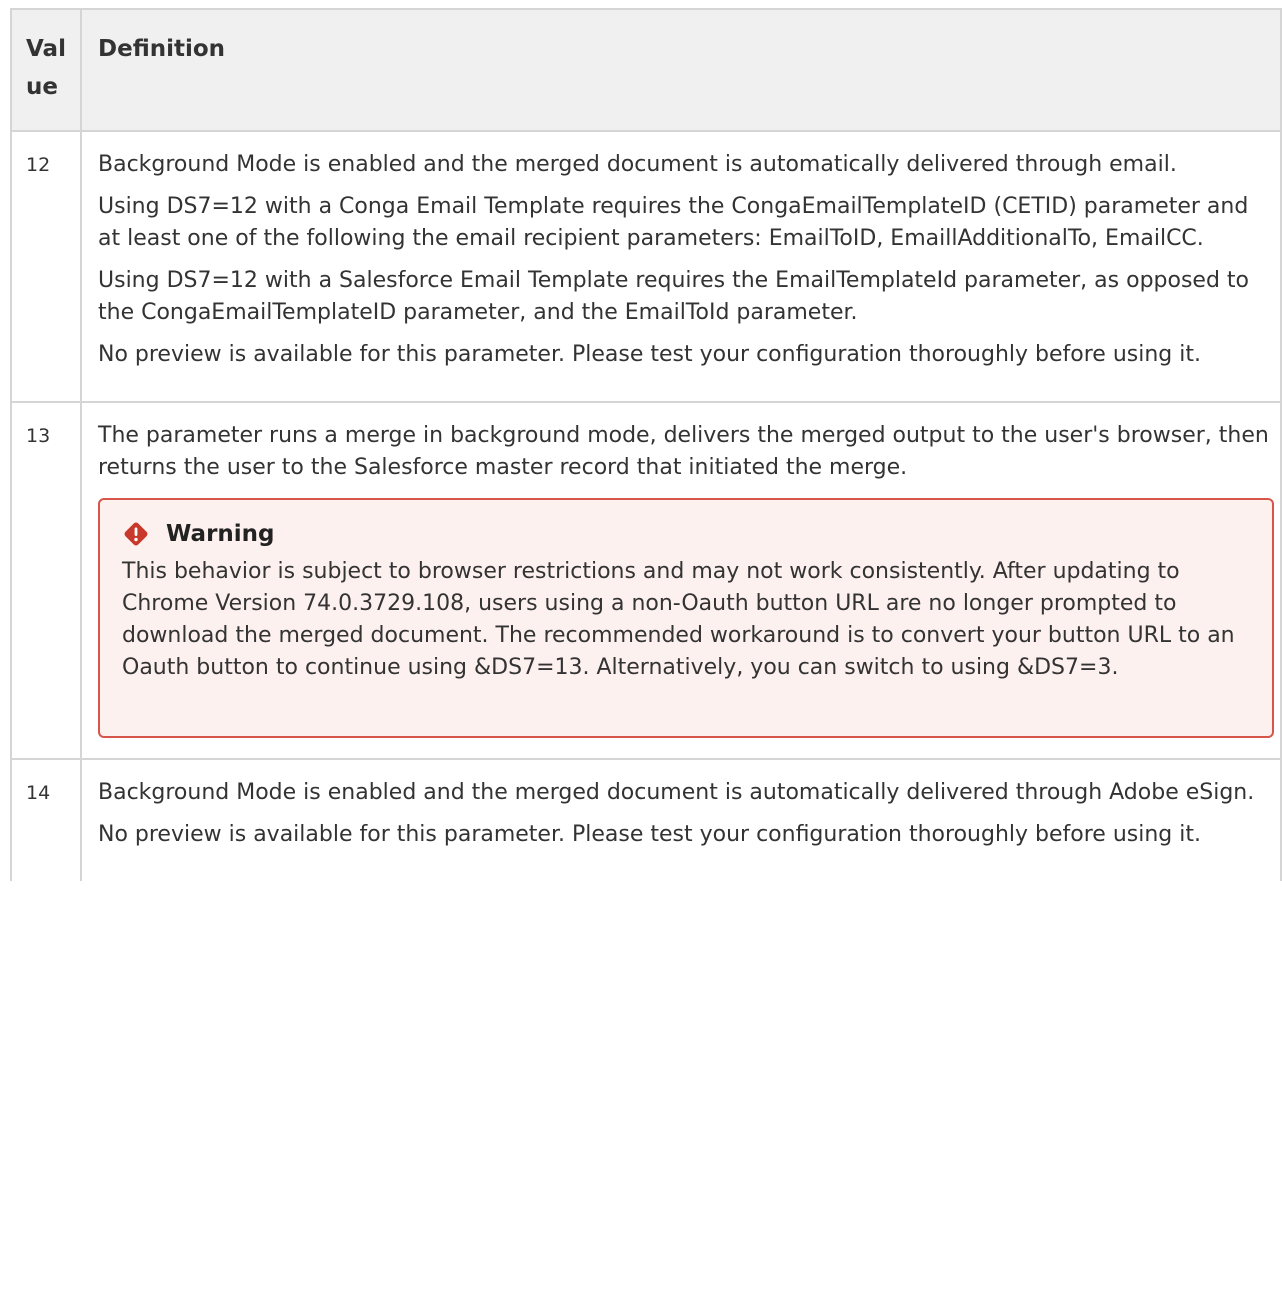  Describe the element at coordinates (46, 70) in the screenshot. I see `value-column-header: Value` at that location.